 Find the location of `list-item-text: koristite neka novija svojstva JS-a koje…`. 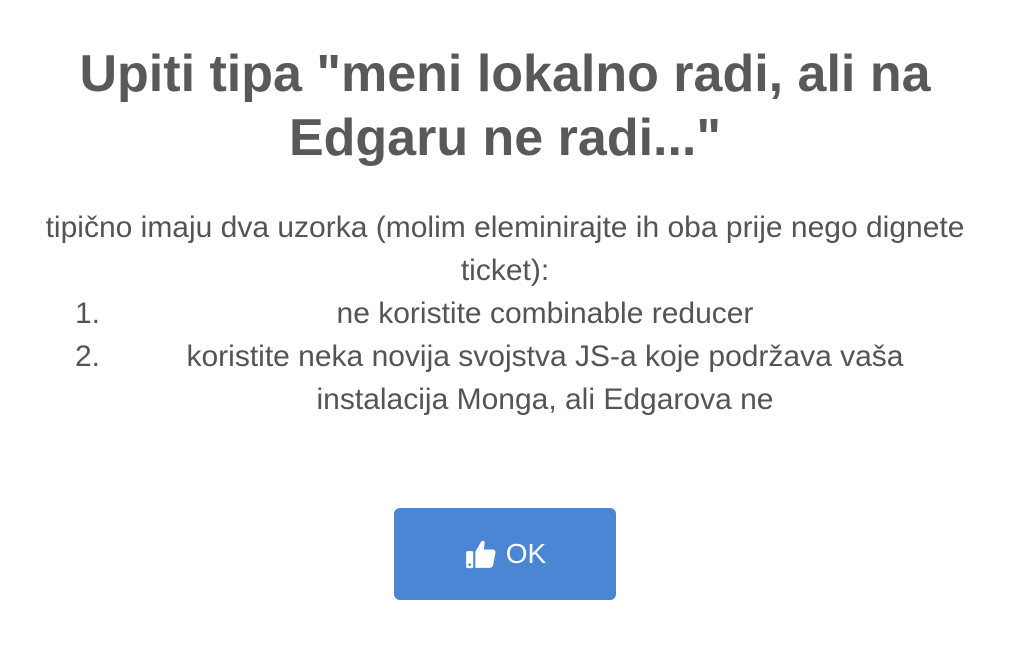

list-item-text: koristite neka novija svojstva JS-a koje… is located at coordinates (545, 378).